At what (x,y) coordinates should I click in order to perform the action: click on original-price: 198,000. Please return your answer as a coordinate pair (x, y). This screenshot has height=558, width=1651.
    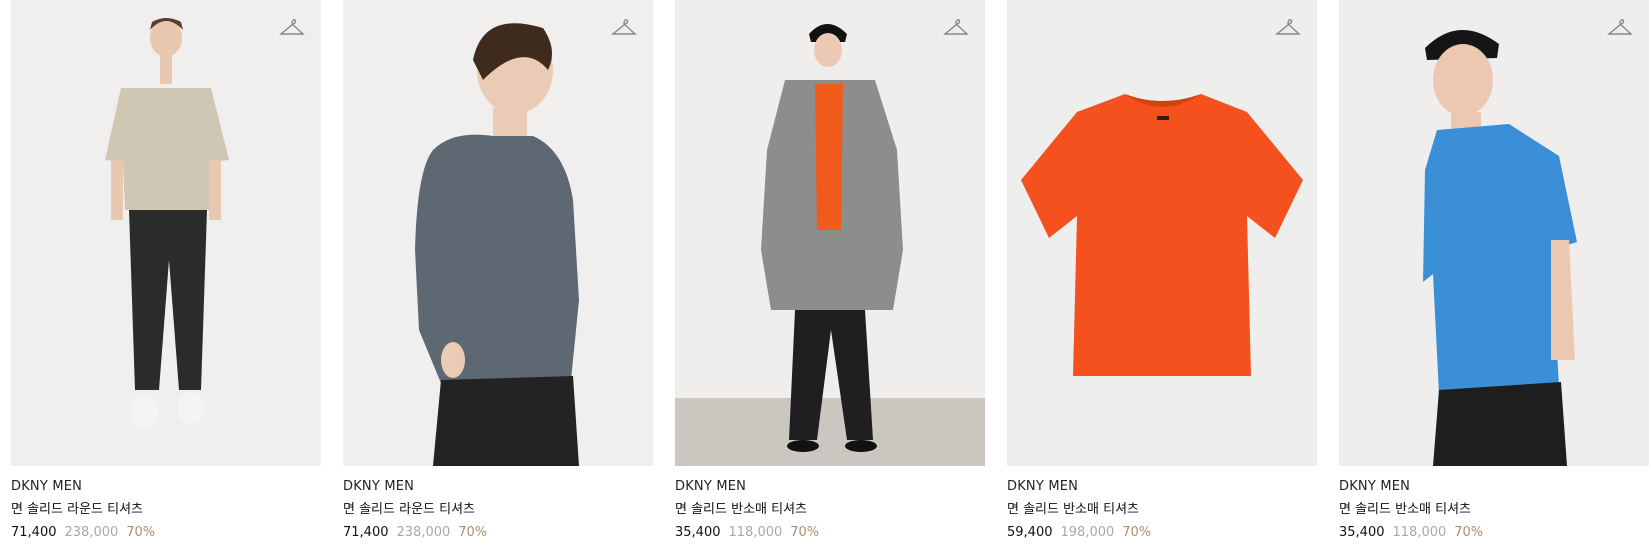
    Looking at the image, I should click on (1087, 532).